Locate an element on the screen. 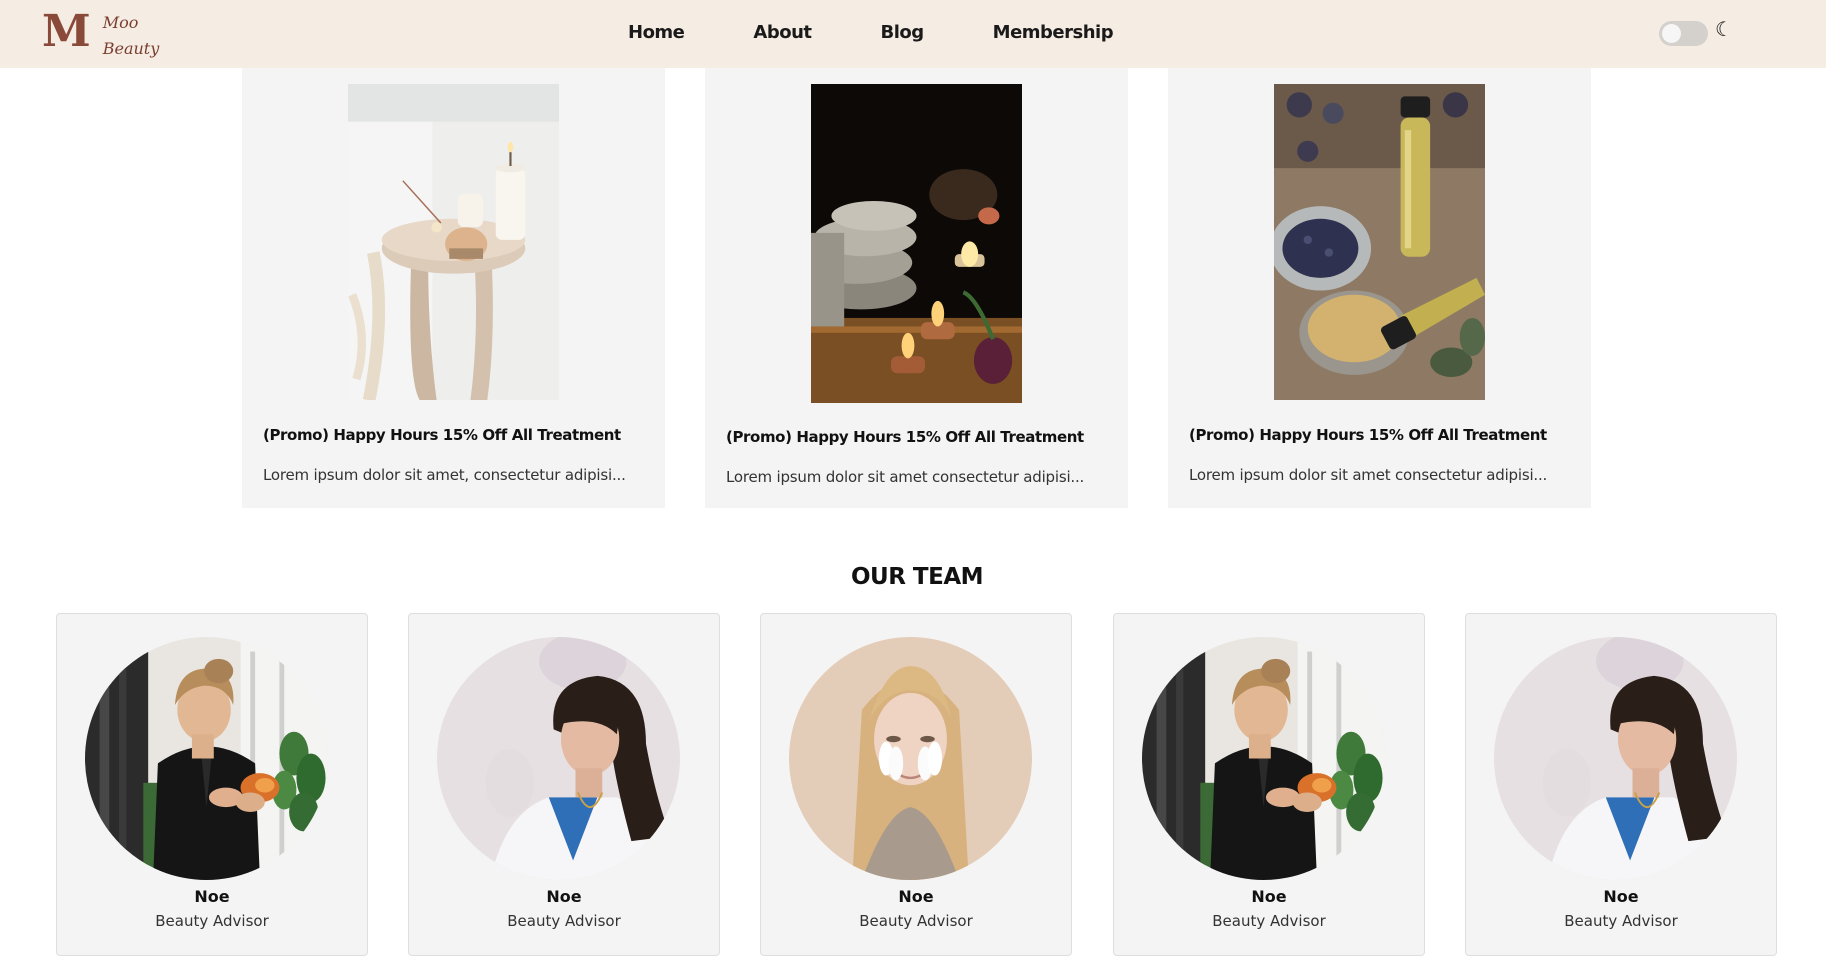  logo-line-1: Moo is located at coordinates (120, 22).